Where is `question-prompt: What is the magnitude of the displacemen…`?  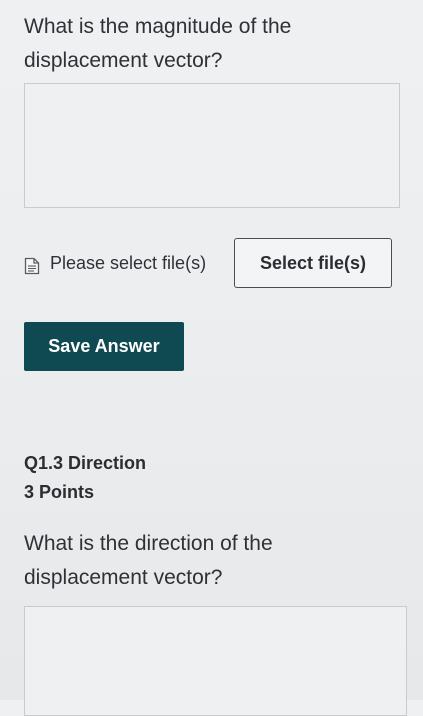
question-prompt: What is the magnitude of the displacemen… is located at coordinates (158, 43).